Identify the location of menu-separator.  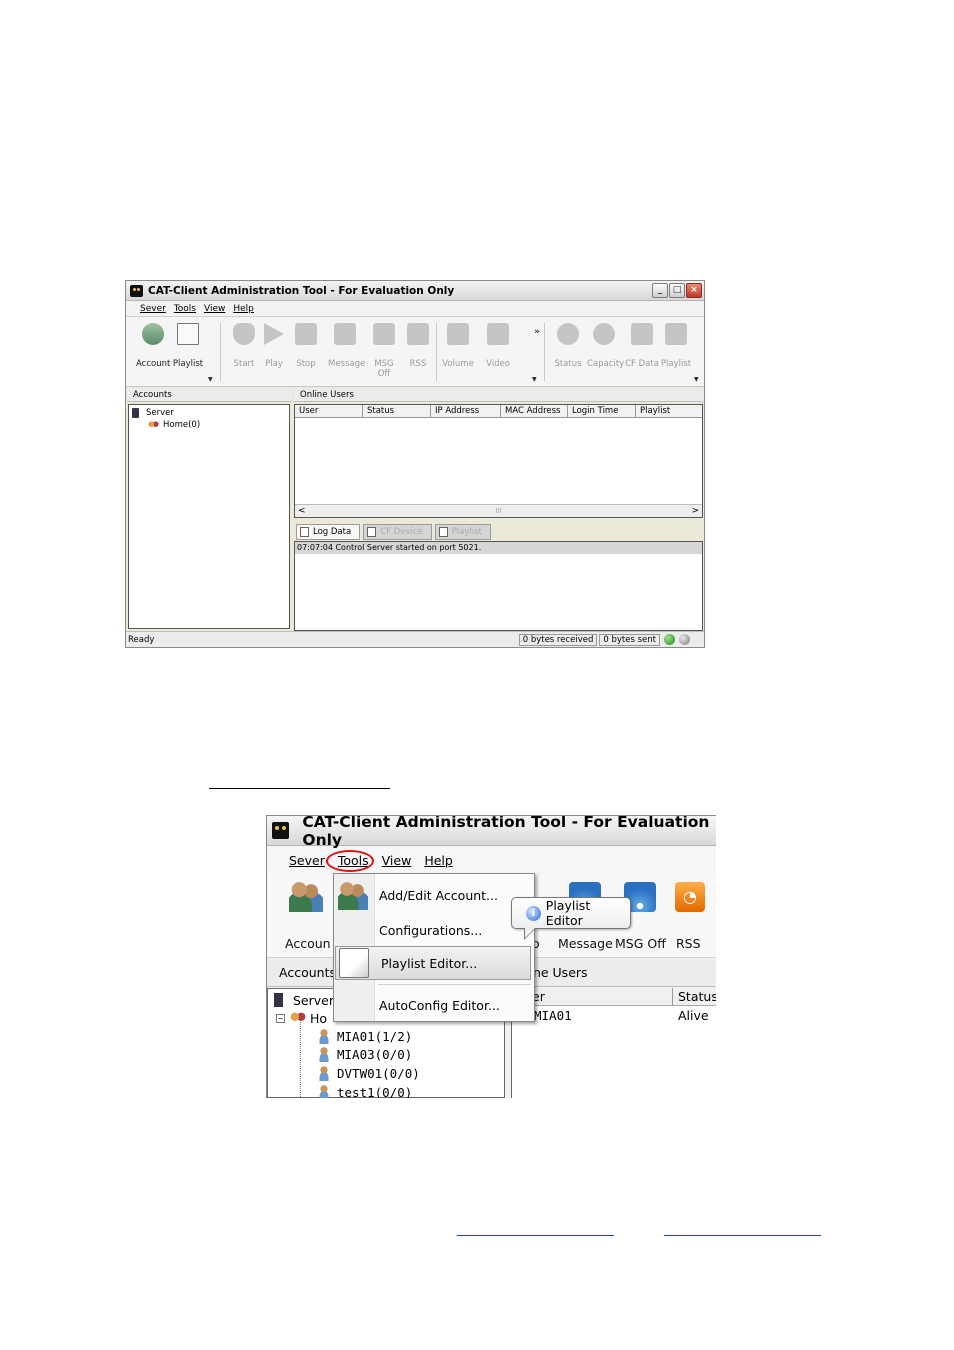
(454, 984).